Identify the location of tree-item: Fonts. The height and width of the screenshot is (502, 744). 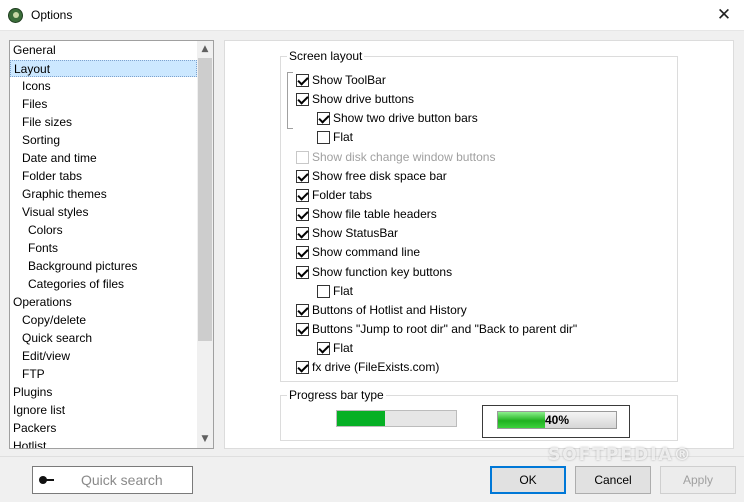
(103, 248).